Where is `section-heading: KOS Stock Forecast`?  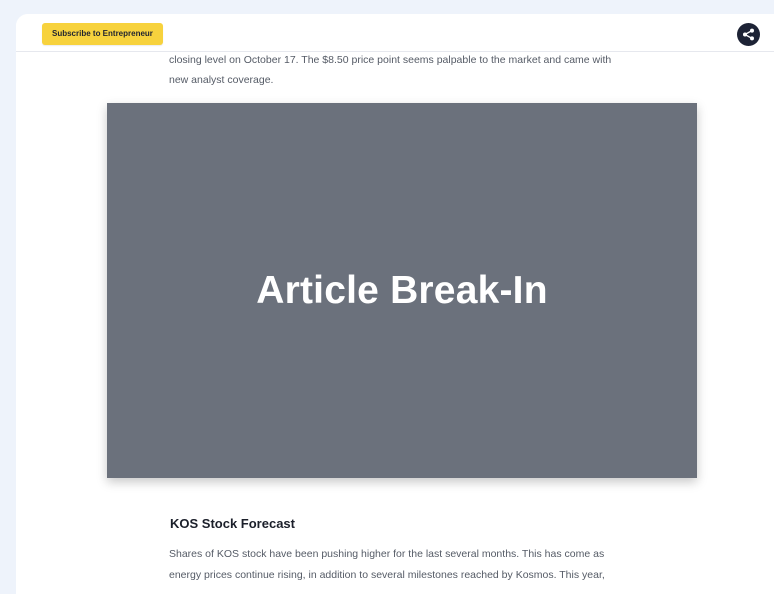
section-heading: KOS Stock Forecast is located at coordinates (232, 523).